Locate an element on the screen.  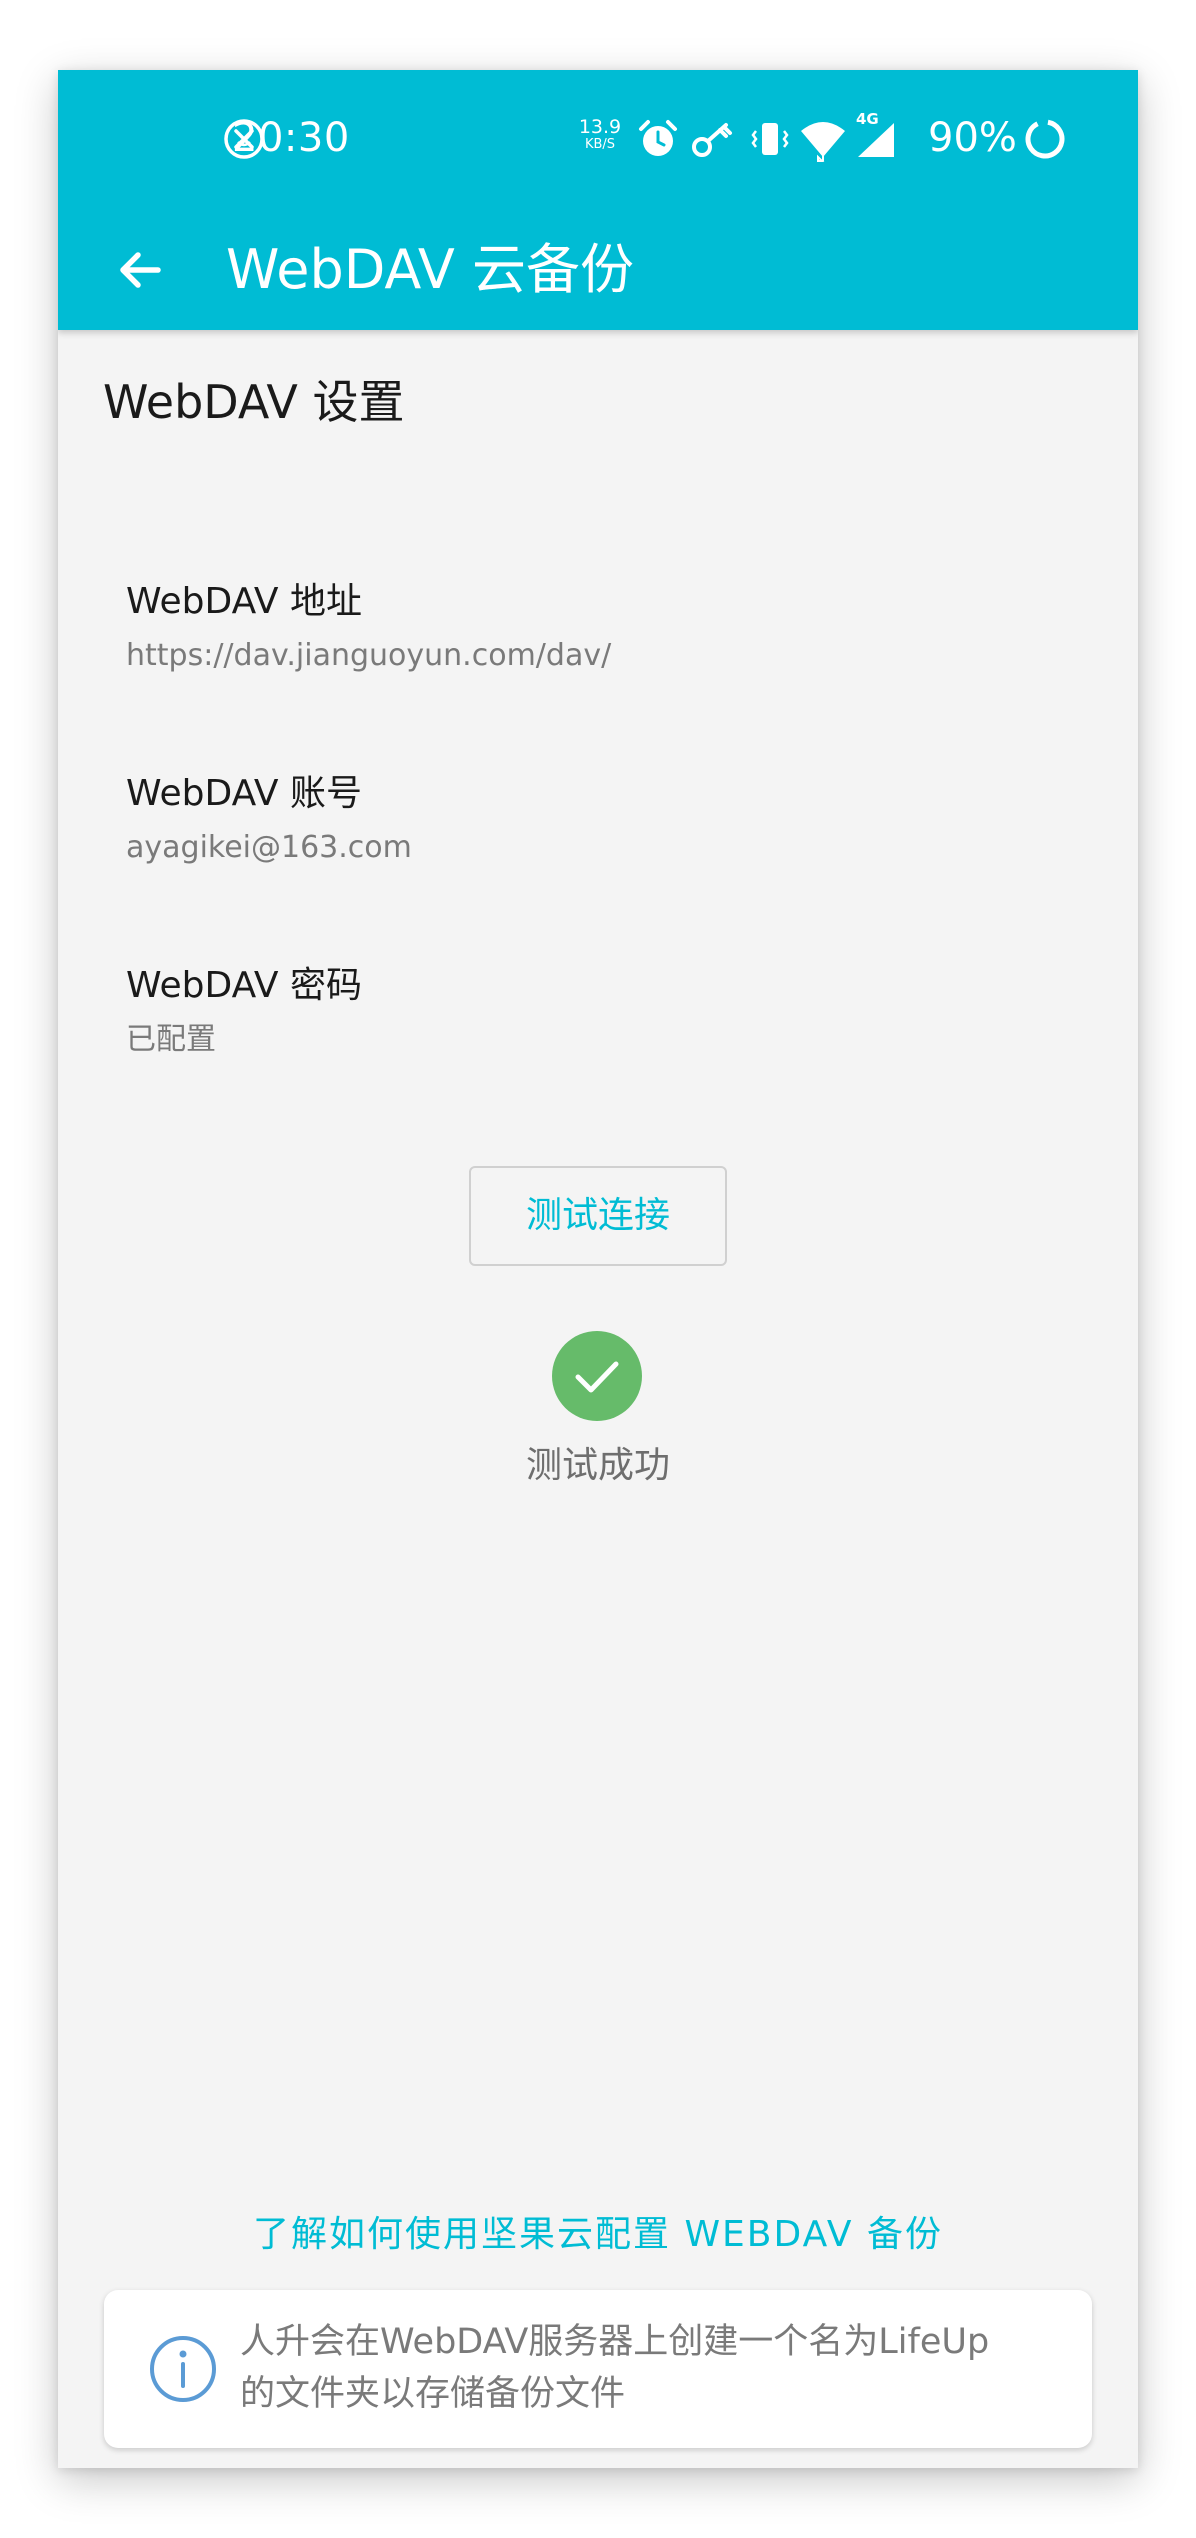
check-circle-icon is located at coordinates (597, 1376).